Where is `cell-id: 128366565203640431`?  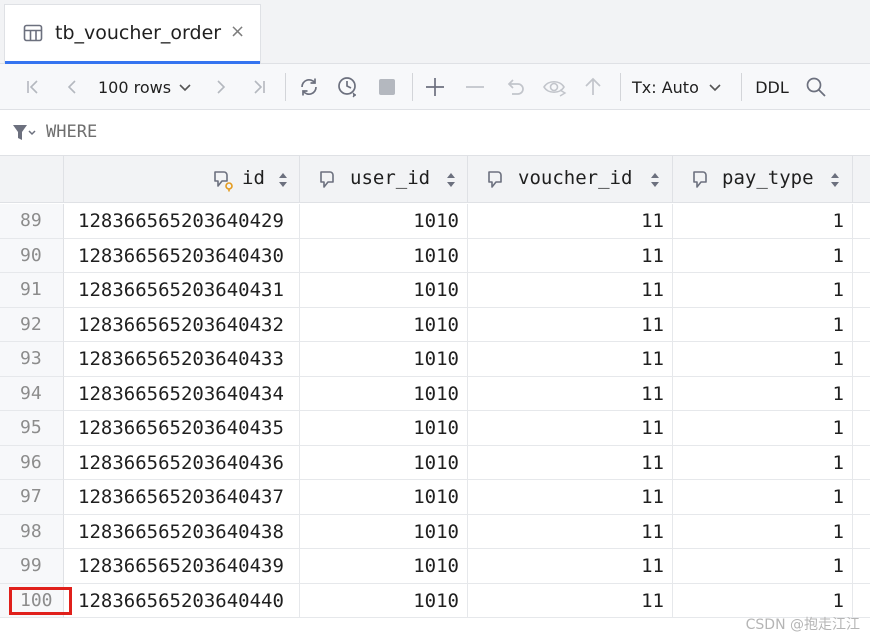
cell-id: 128366565203640431 is located at coordinates (182, 290).